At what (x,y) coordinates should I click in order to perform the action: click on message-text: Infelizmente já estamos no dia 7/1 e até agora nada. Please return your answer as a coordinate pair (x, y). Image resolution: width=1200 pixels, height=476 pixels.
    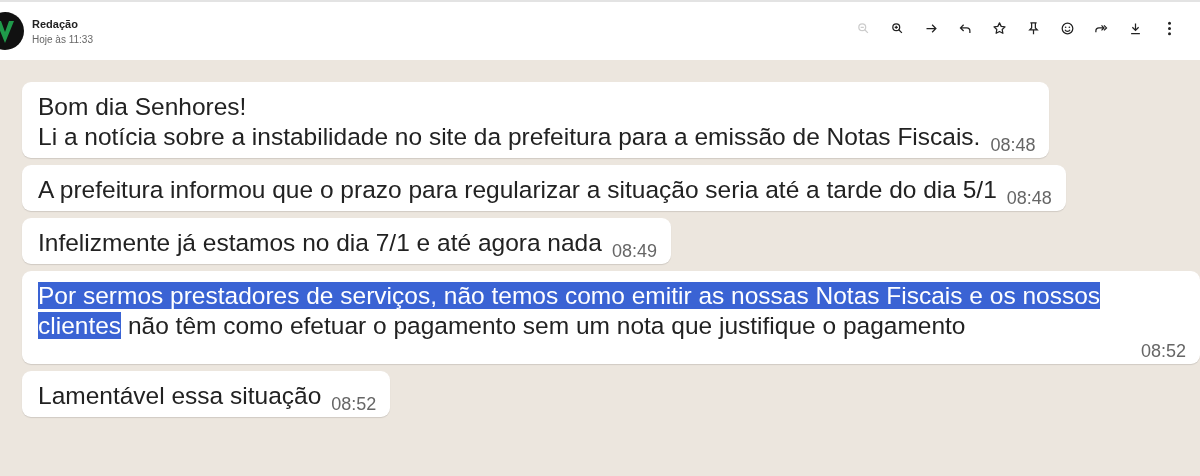
    Looking at the image, I should click on (320, 243).